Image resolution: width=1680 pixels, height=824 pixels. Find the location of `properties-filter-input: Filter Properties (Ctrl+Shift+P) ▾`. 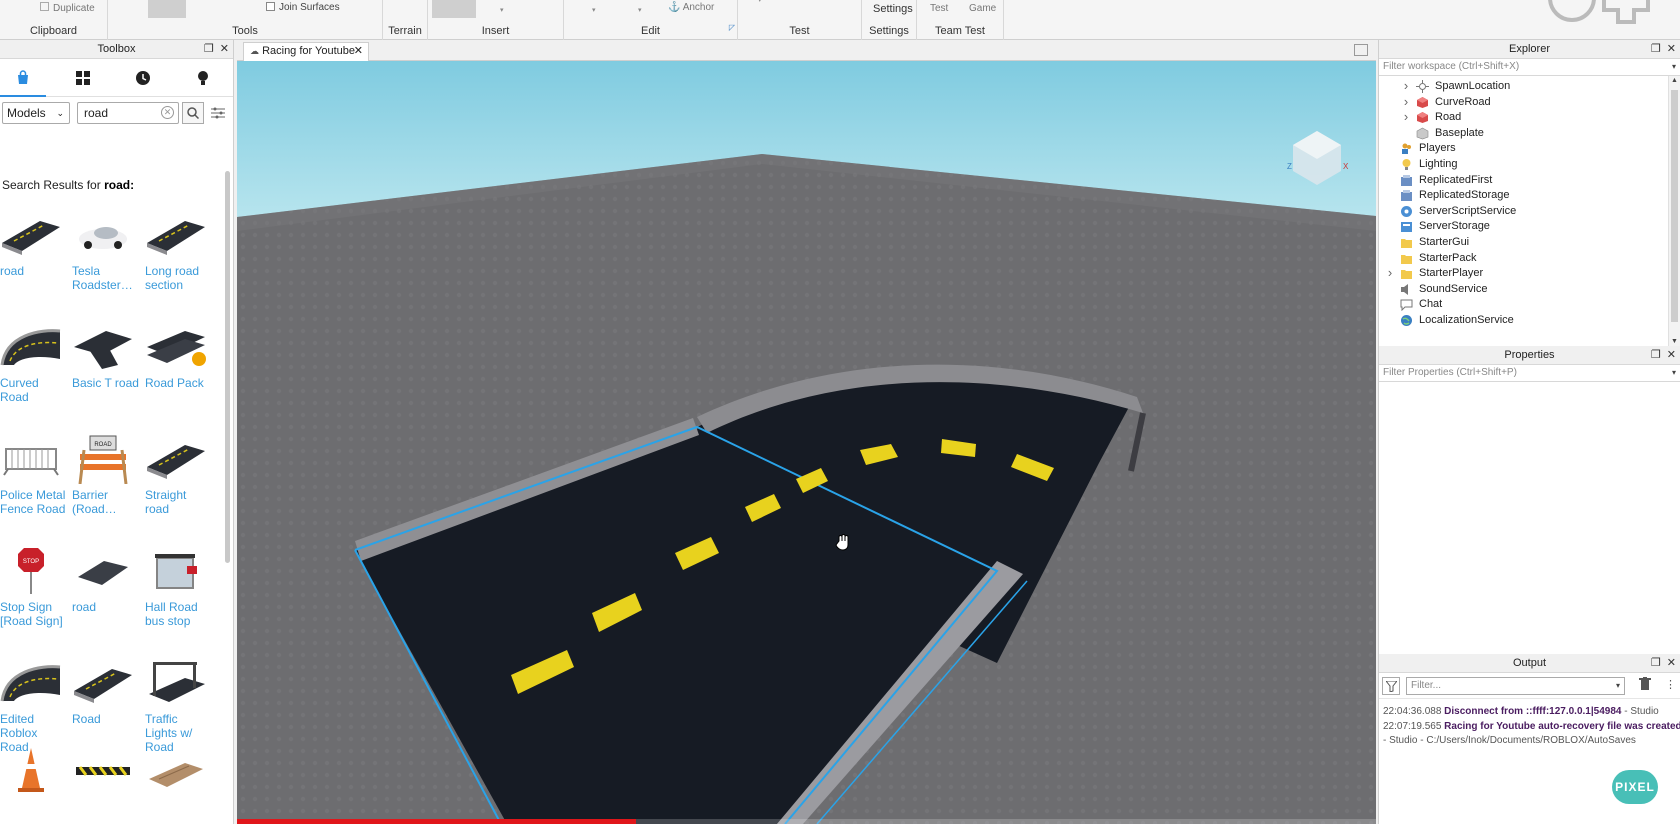

properties-filter-input: Filter Properties (Ctrl+Shift+P) ▾ is located at coordinates (1529, 373).